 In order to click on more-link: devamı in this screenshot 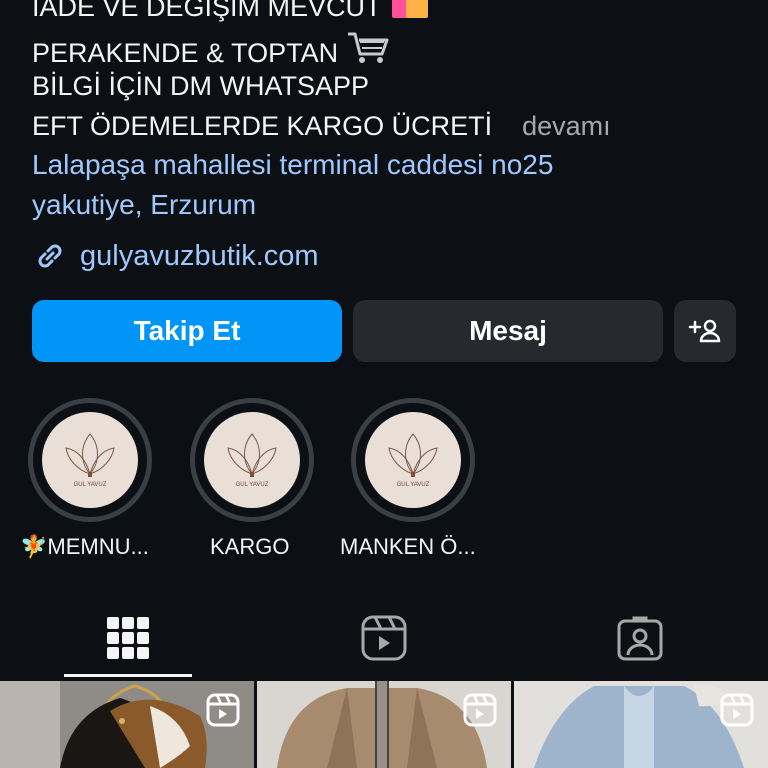, I will do `click(566, 126)`.